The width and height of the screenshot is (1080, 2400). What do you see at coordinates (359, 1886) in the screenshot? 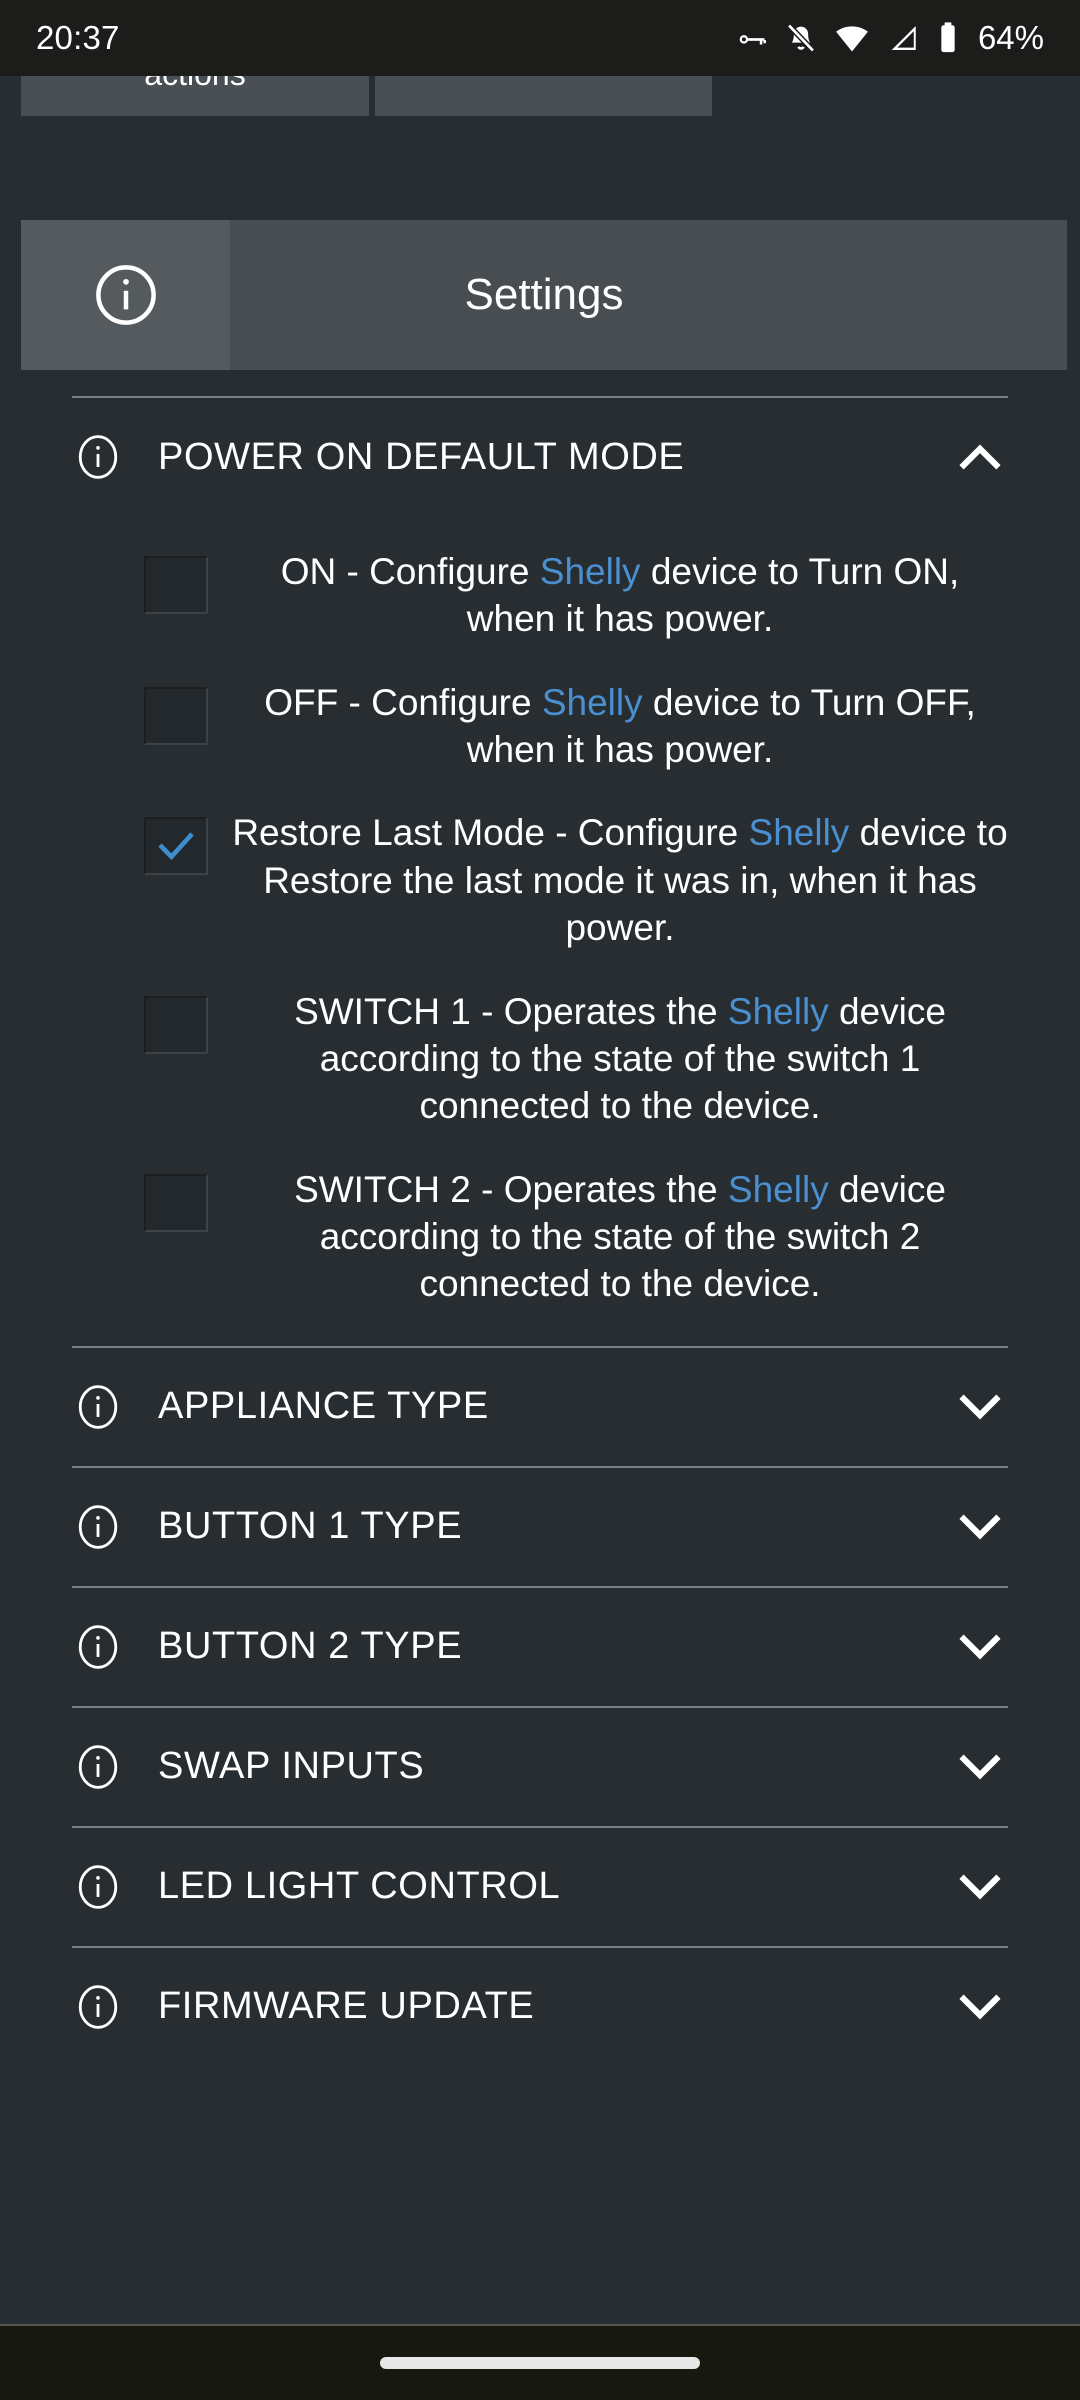
I see `section-label: LED LIGHT CONTROL` at bounding box center [359, 1886].